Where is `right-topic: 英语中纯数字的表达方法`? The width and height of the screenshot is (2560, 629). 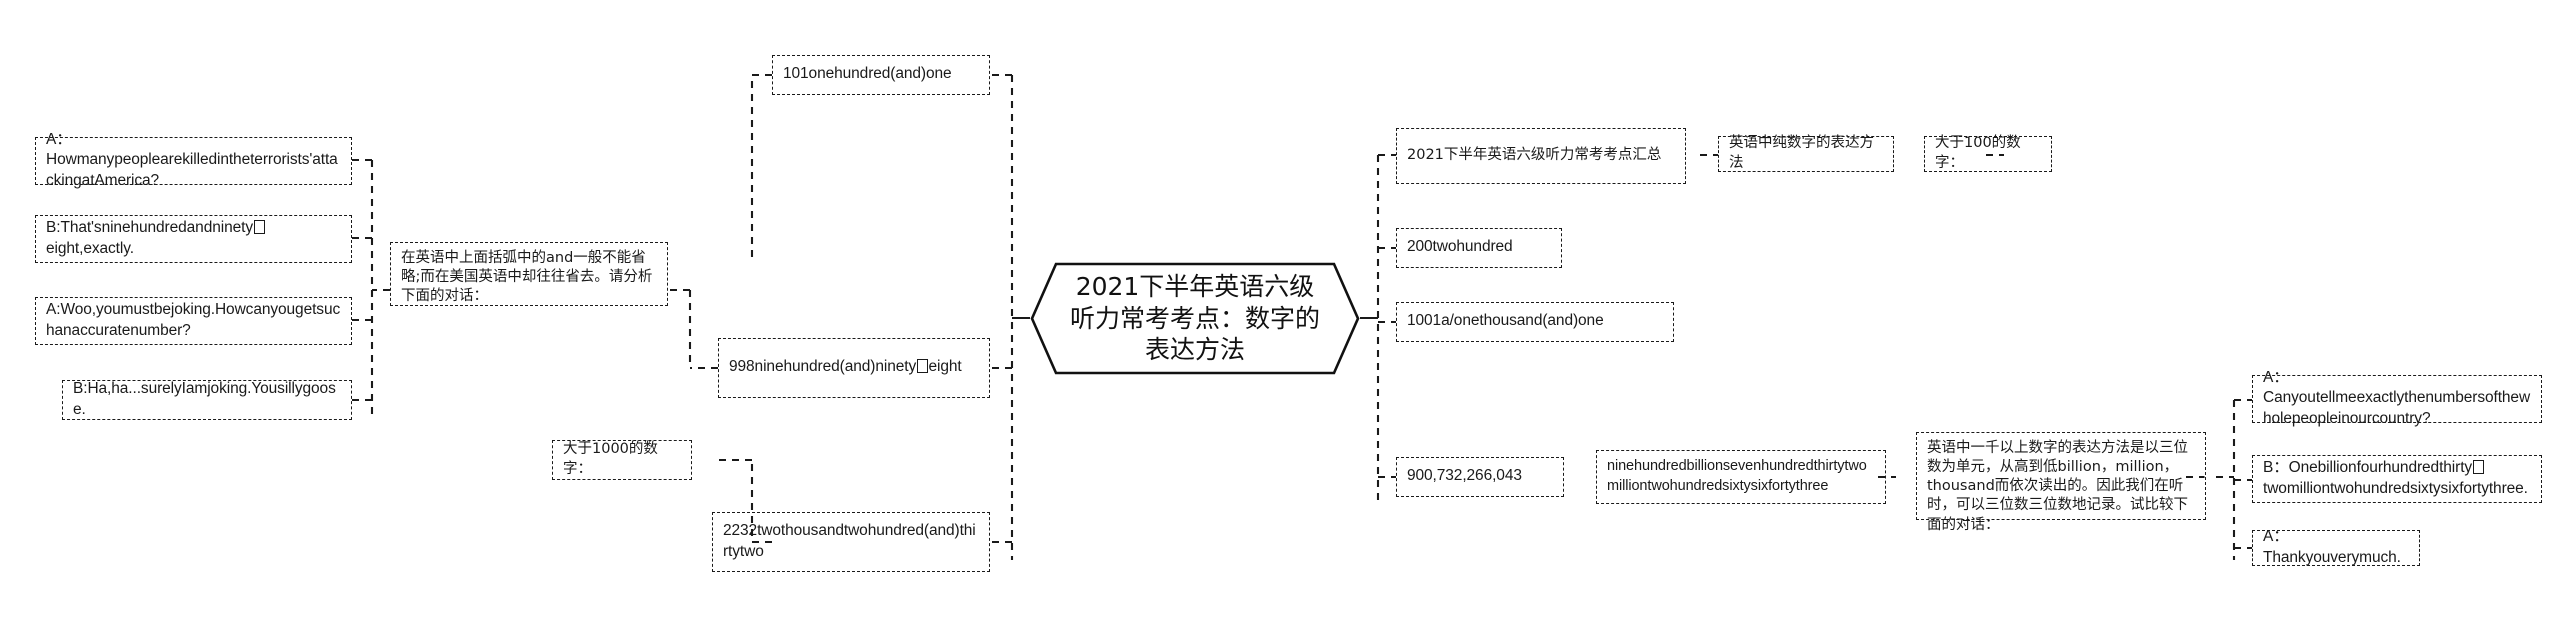
right-topic: 英语中纯数字的表达方法 is located at coordinates (1806, 153).